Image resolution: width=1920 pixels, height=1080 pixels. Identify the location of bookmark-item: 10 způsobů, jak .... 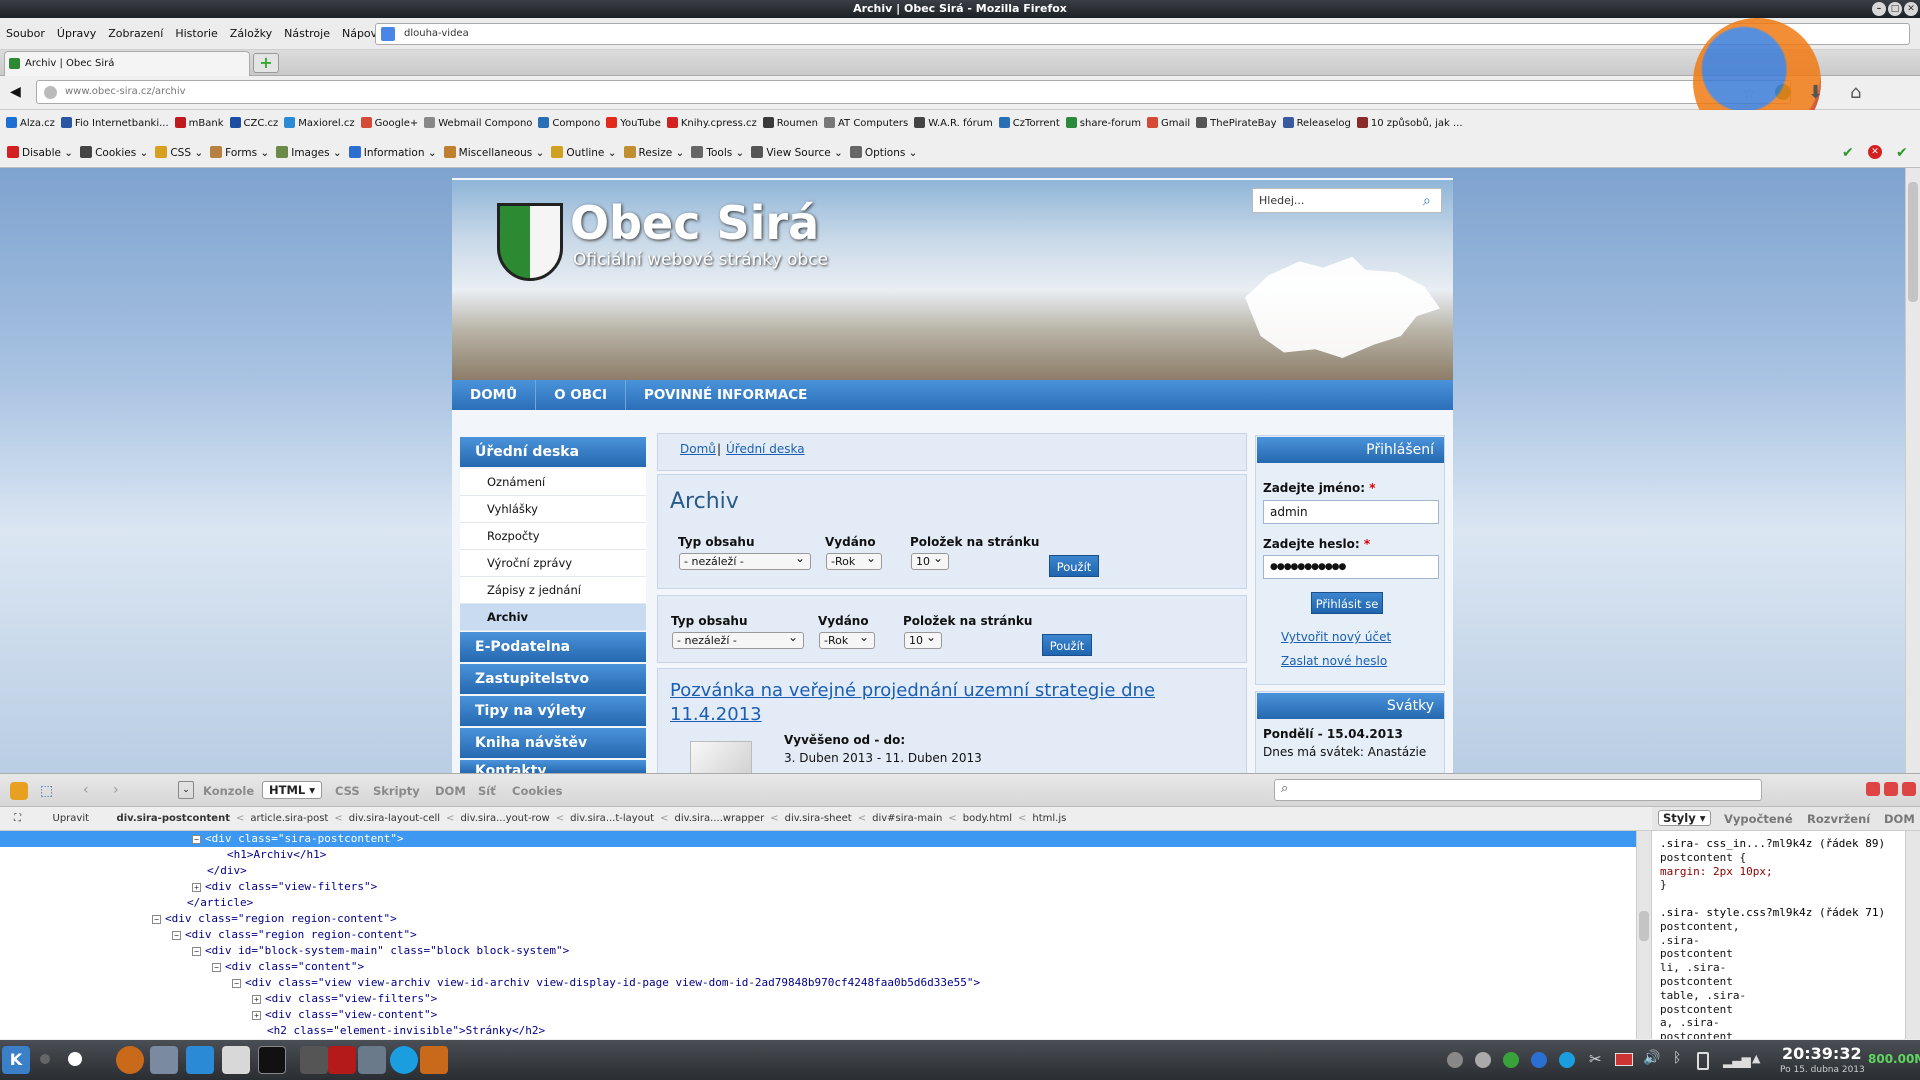
(1409, 124).